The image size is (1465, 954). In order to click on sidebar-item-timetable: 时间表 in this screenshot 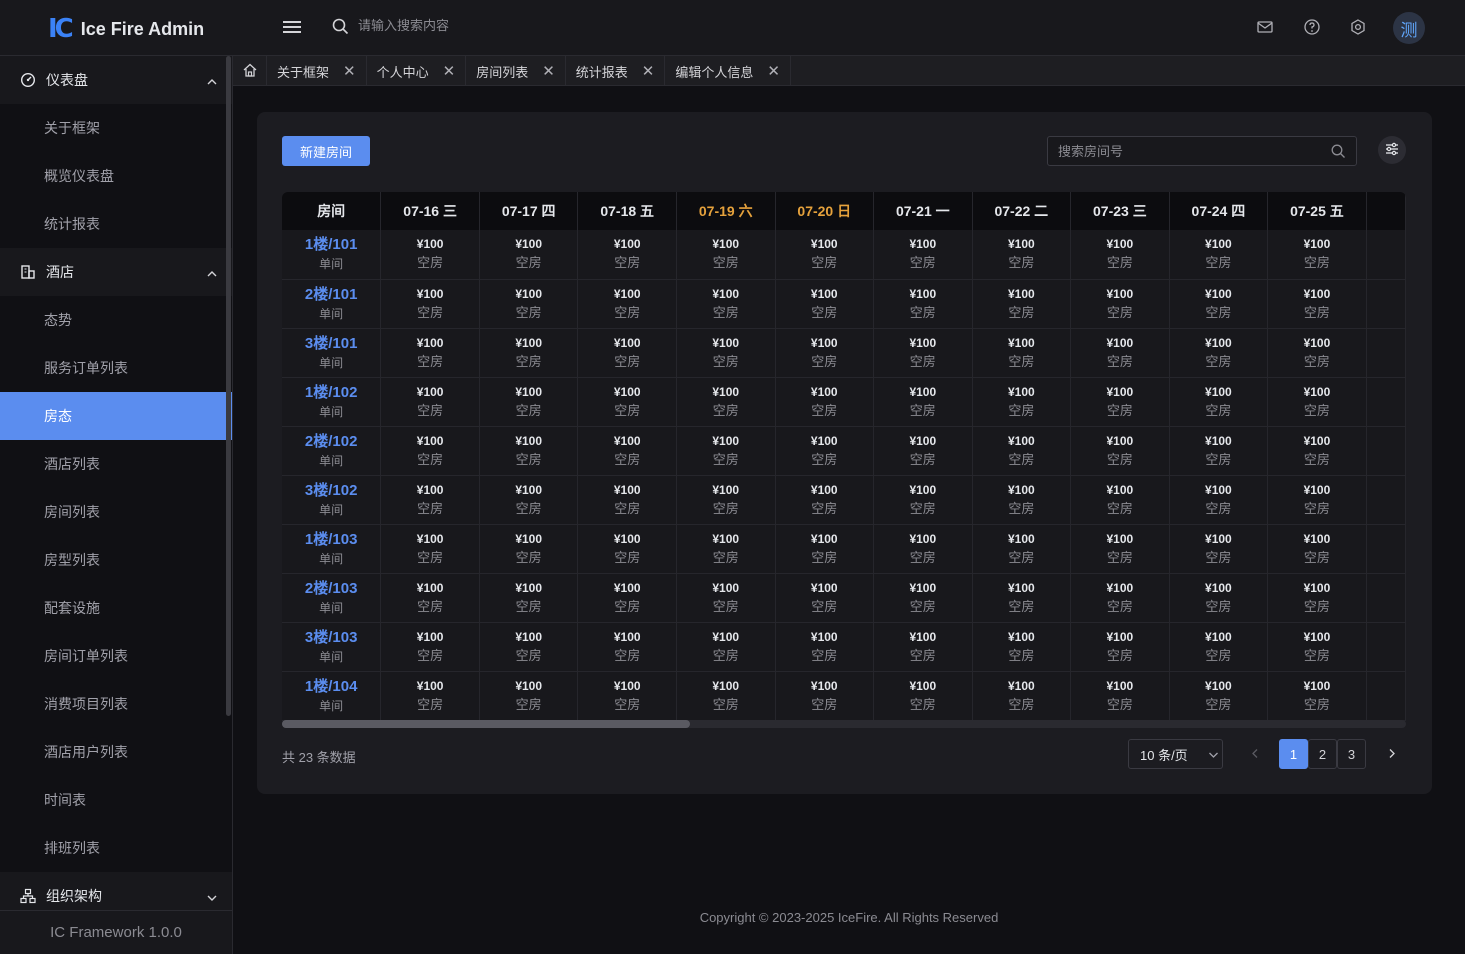, I will do `click(116, 800)`.